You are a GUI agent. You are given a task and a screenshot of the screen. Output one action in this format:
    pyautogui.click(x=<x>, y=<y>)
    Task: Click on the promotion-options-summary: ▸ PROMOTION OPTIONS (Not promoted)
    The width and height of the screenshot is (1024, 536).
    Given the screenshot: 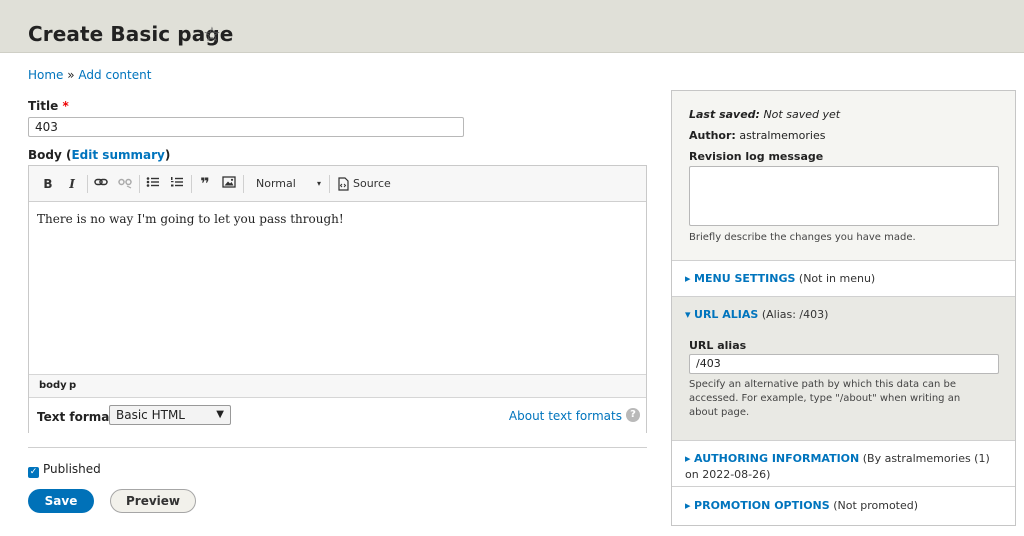 What is the action you would take?
    pyautogui.click(x=801, y=505)
    